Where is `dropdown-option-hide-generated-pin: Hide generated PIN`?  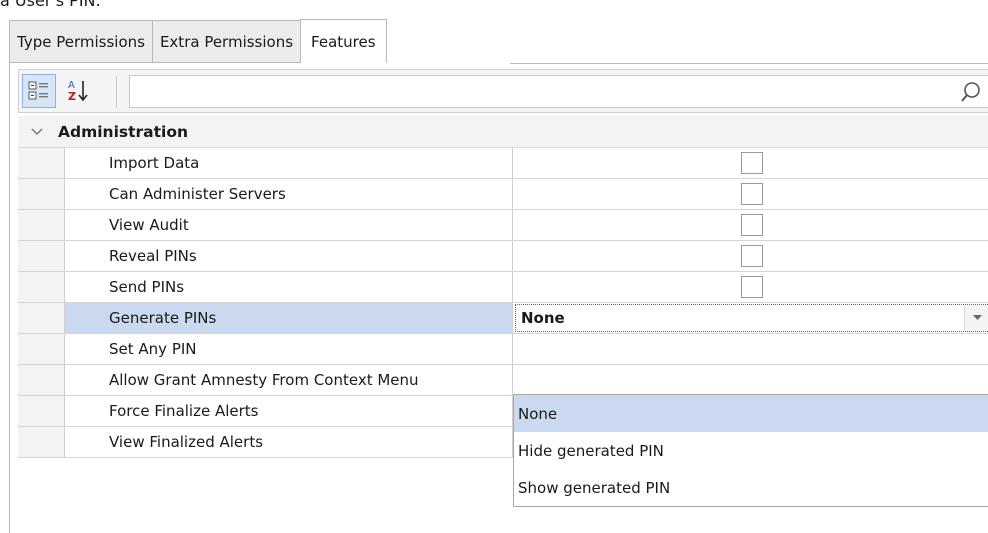 dropdown-option-hide-generated-pin: Hide generated PIN is located at coordinates (751, 450).